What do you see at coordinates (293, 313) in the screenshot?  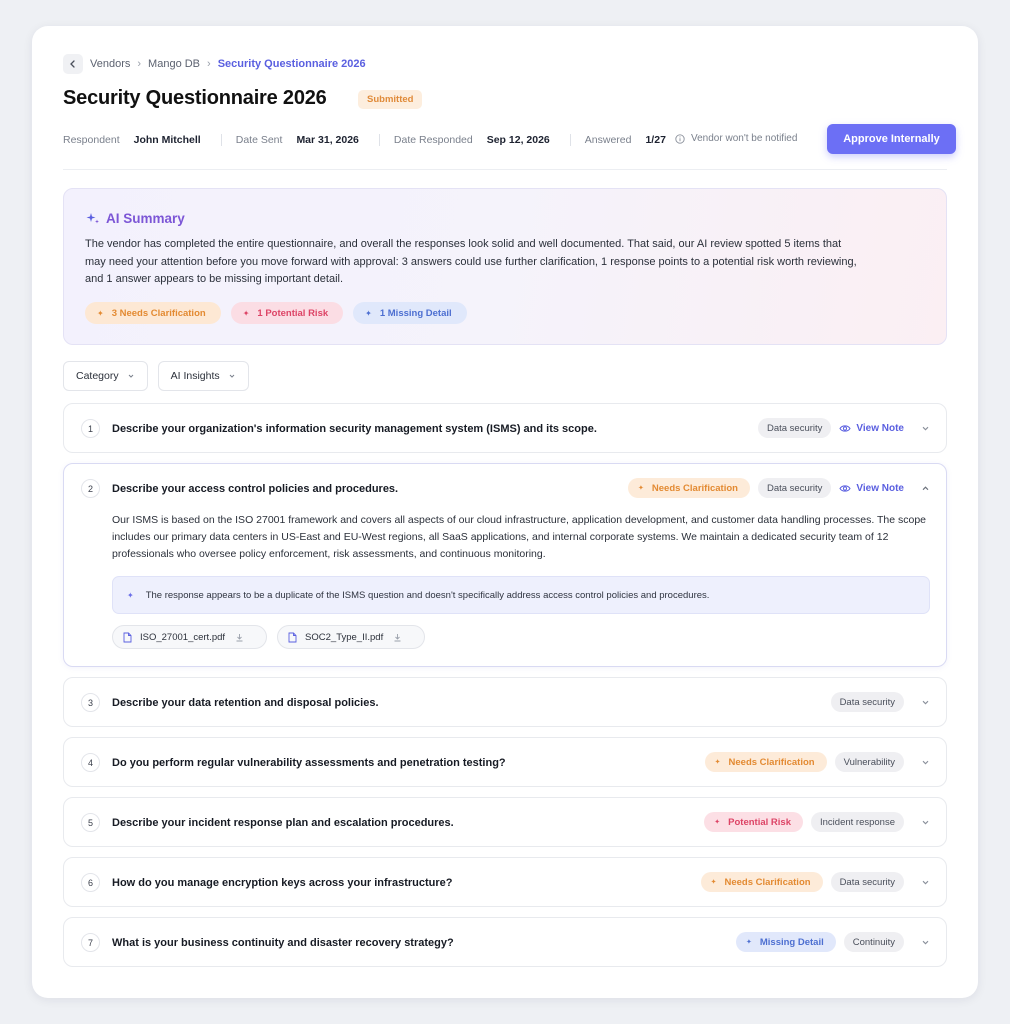 I see `chip-label: 1 Potential Risk` at bounding box center [293, 313].